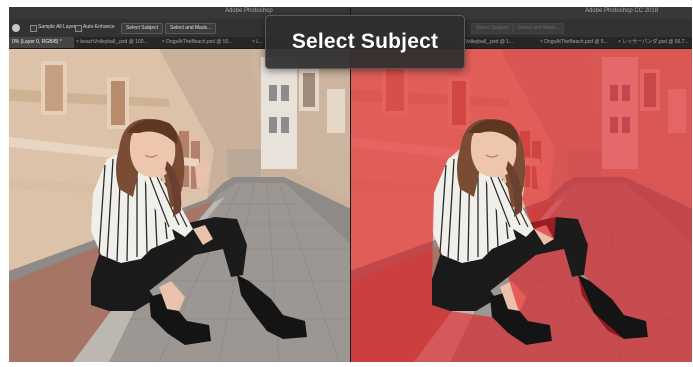  Describe the element at coordinates (142, 28) in the screenshot. I see `select-subject-button: Select Subject` at that location.